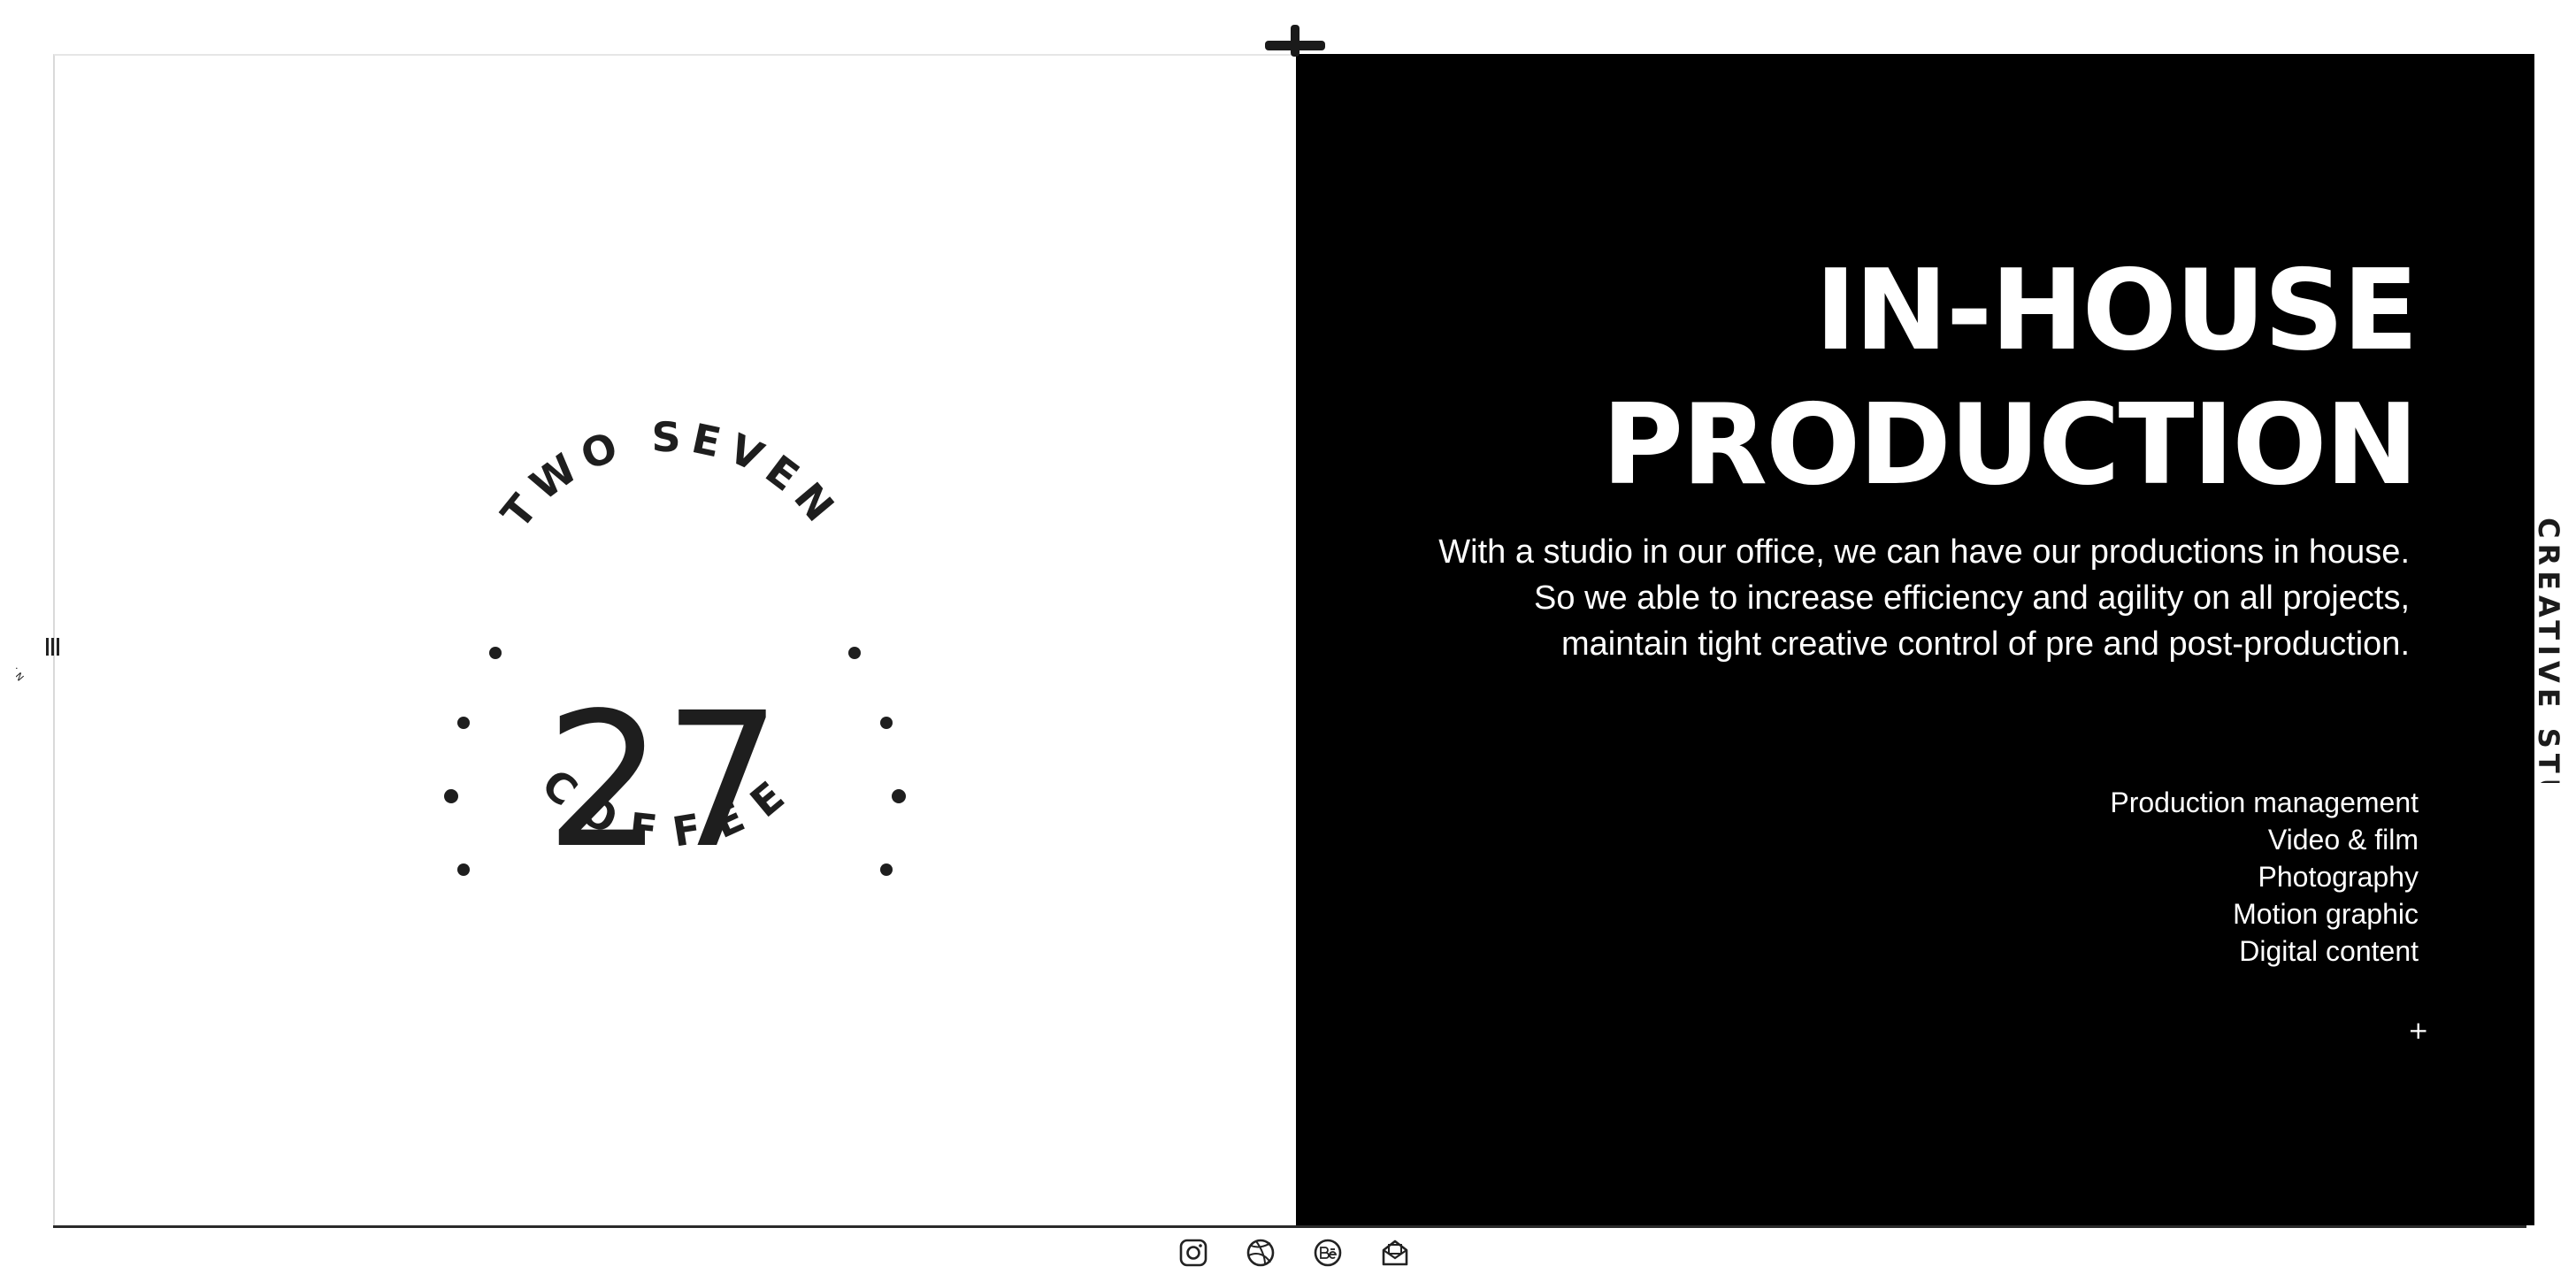  Describe the element at coordinates (1289, 1226) in the screenshot. I see `bottom-rule` at that location.